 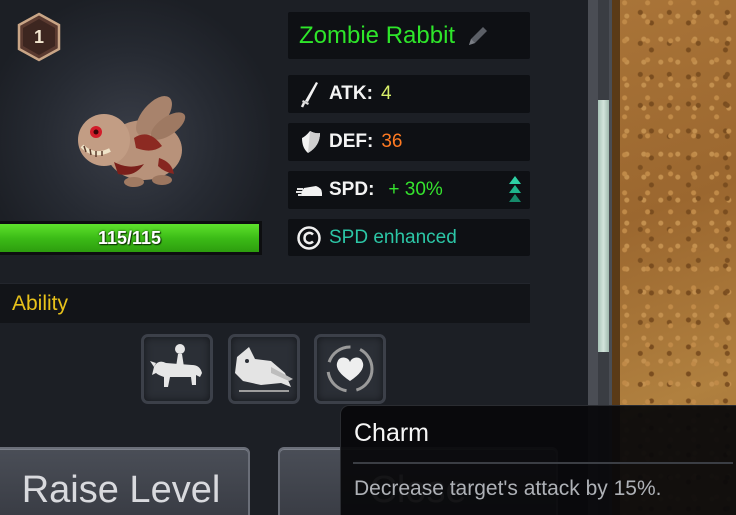 What do you see at coordinates (310, 190) in the screenshot?
I see `speed-boot-icon` at bounding box center [310, 190].